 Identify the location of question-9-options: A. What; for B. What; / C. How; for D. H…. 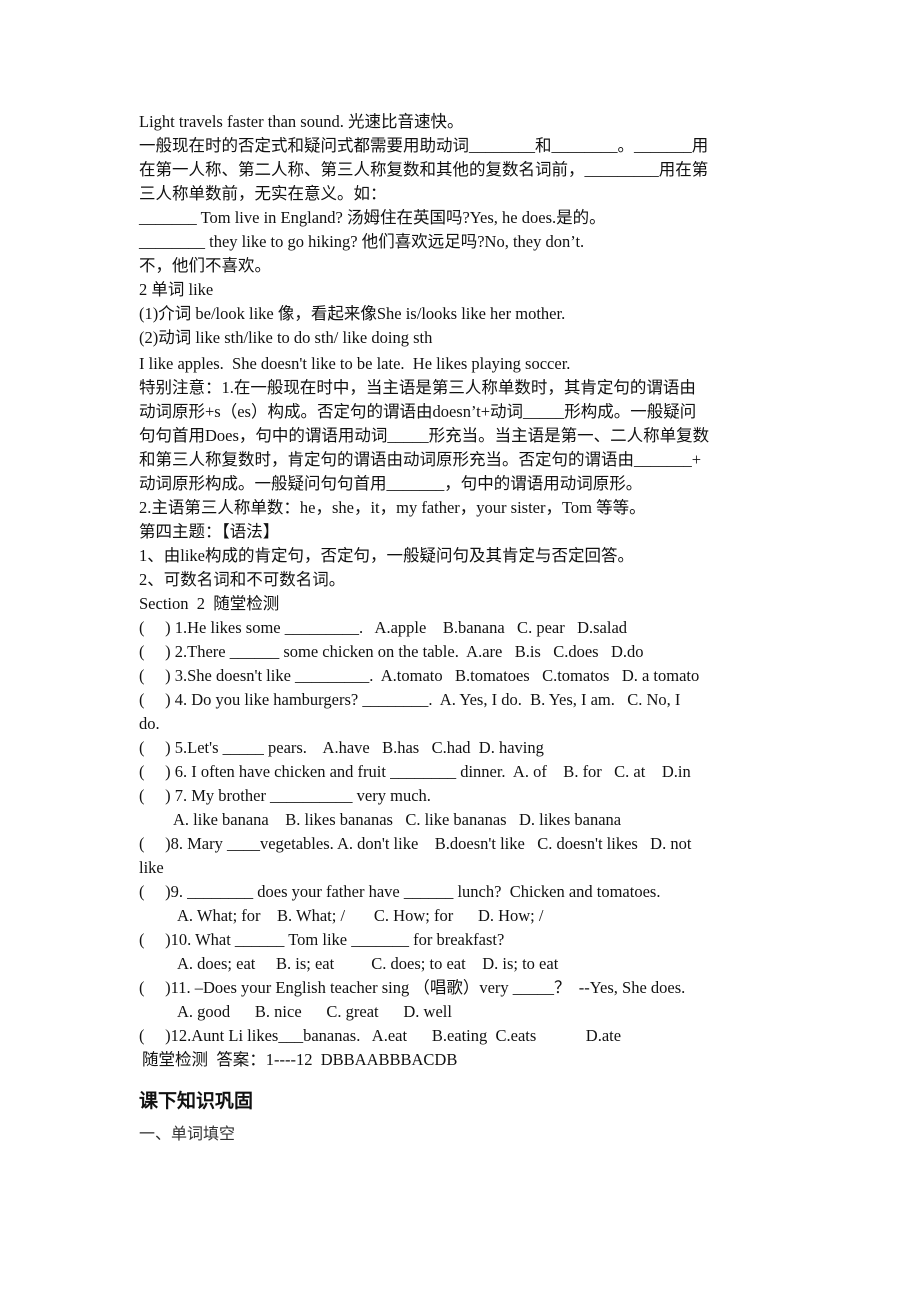
(360, 915).